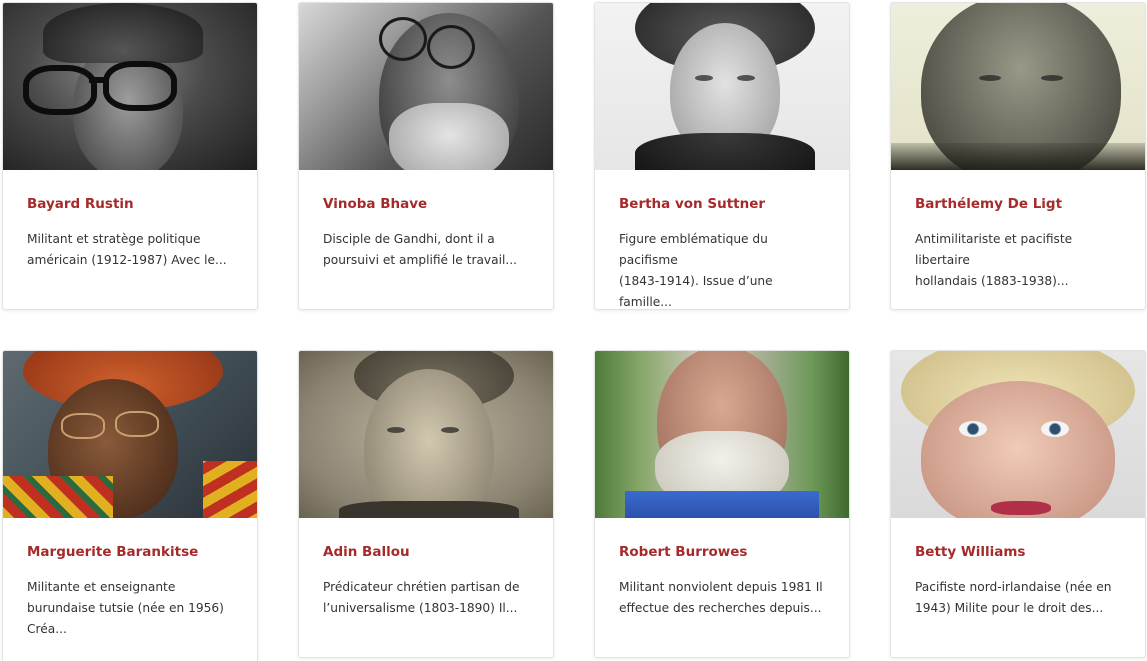 The image size is (1147, 661). I want to click on description-line: Militant et stratège politique, so click(114, 239).